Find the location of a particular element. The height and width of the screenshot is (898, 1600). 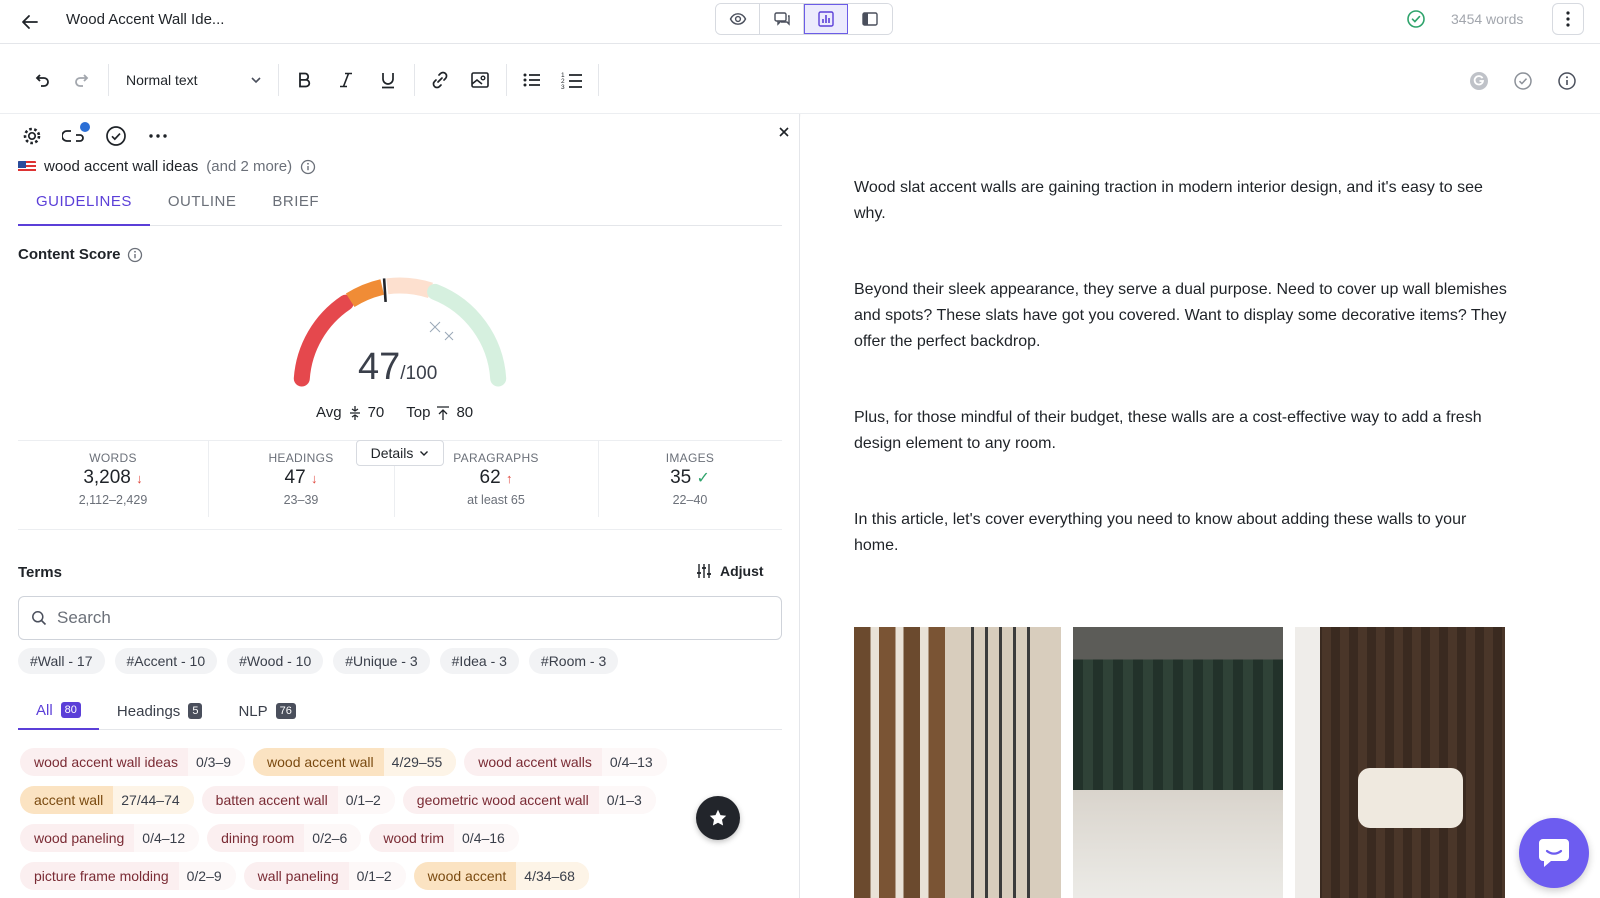

panel-icon-row is located at coordinates (95, 135).